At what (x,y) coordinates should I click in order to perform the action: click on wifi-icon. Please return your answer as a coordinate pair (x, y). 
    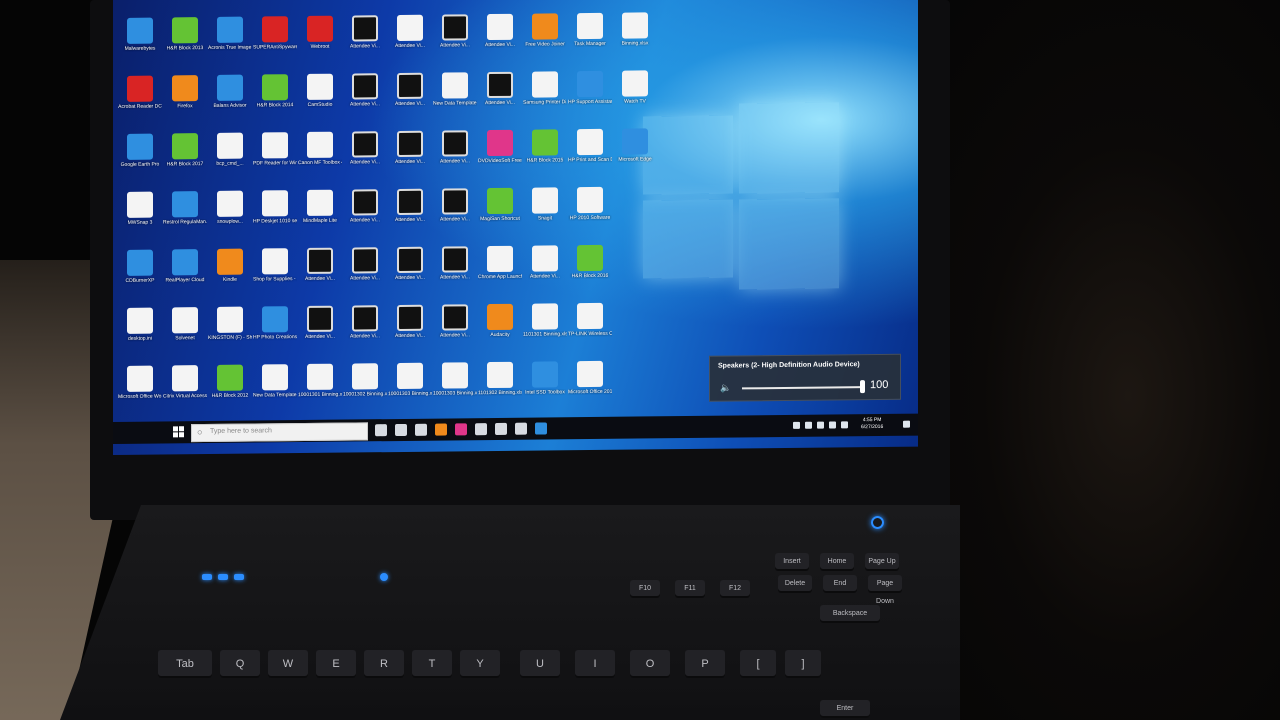
    Looking at the image, I should click on (832, 425).